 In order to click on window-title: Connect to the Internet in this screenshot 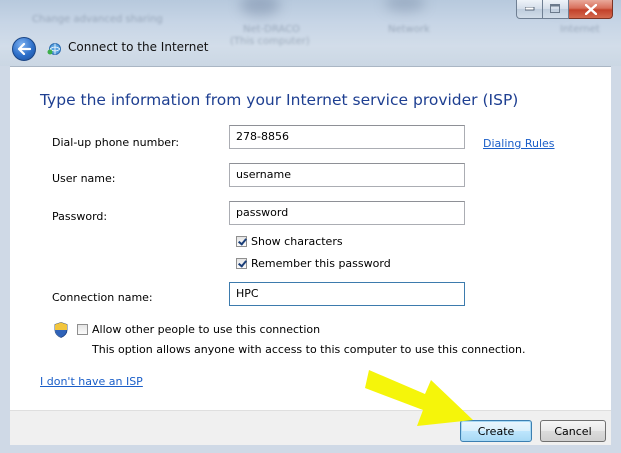, I will do `click(138, 47)`.